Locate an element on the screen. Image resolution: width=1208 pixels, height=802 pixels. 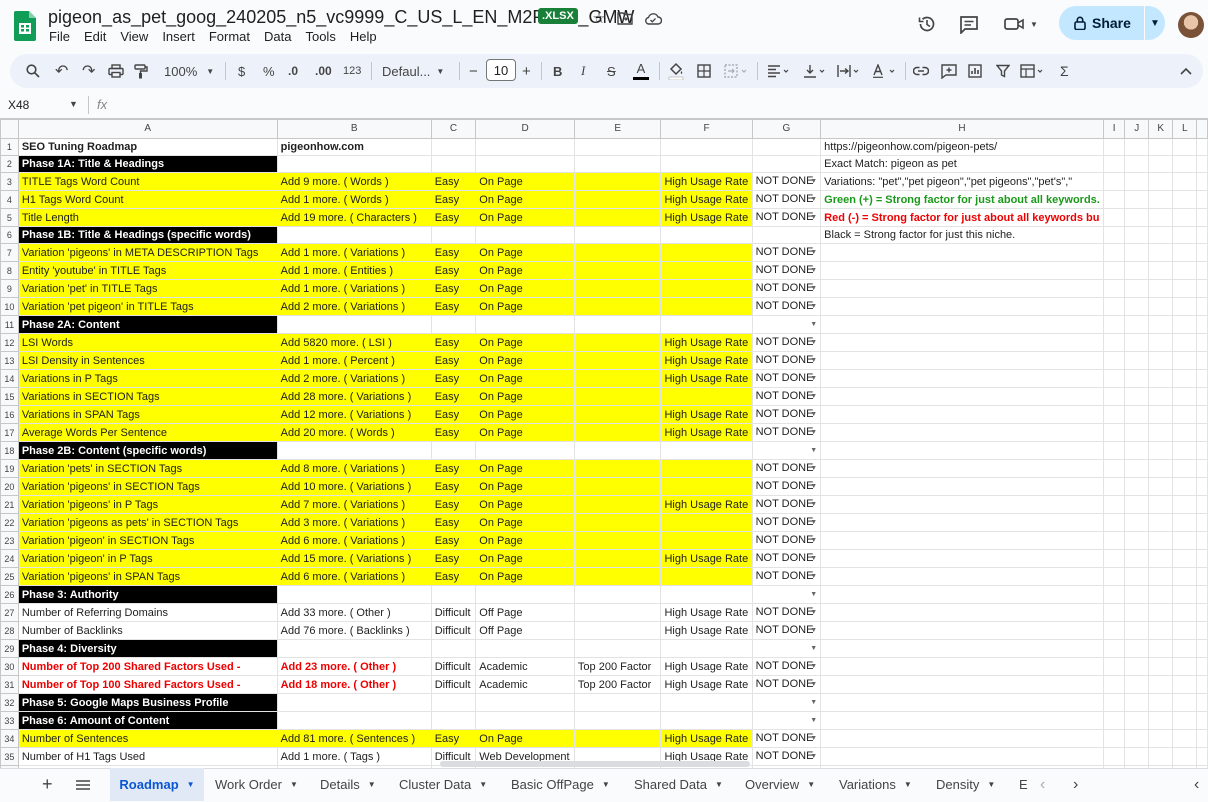
row-number: 16 is located at coordinates (9, 414).